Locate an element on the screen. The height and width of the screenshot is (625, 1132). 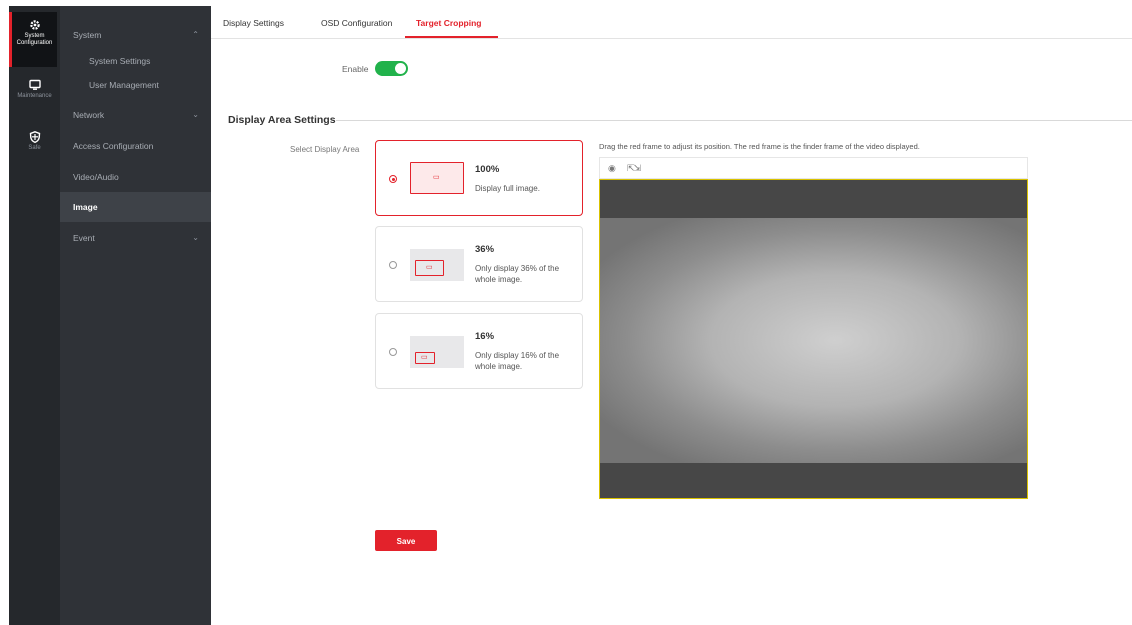
video-bottom-band is located at coordinates (813, 480).